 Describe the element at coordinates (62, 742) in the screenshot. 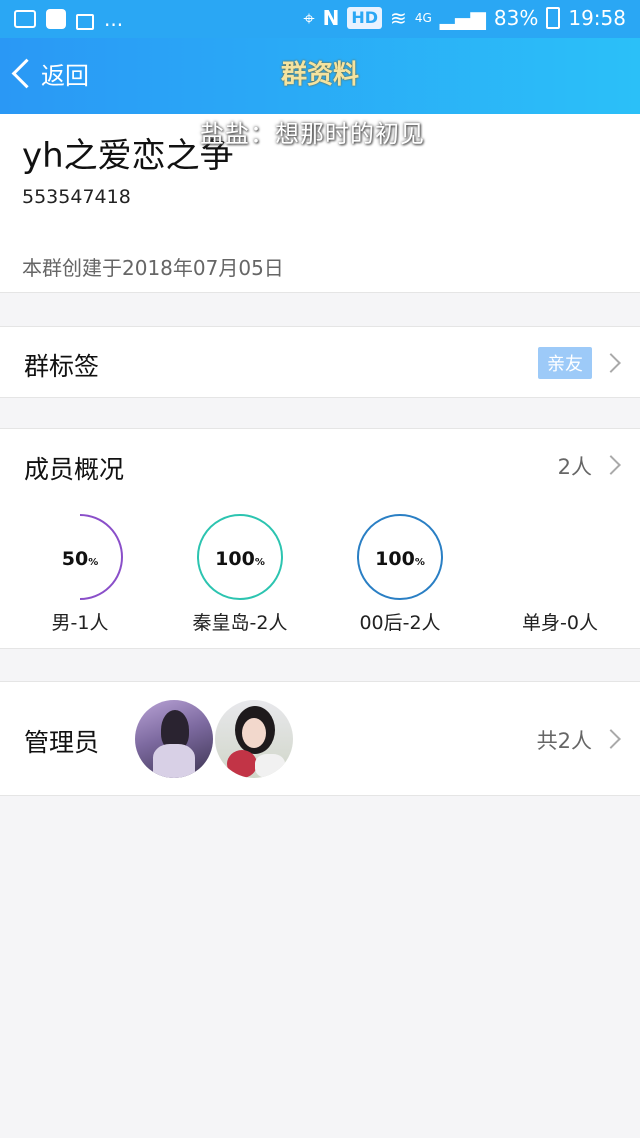

I see `admins-label: 管理员` at that location.